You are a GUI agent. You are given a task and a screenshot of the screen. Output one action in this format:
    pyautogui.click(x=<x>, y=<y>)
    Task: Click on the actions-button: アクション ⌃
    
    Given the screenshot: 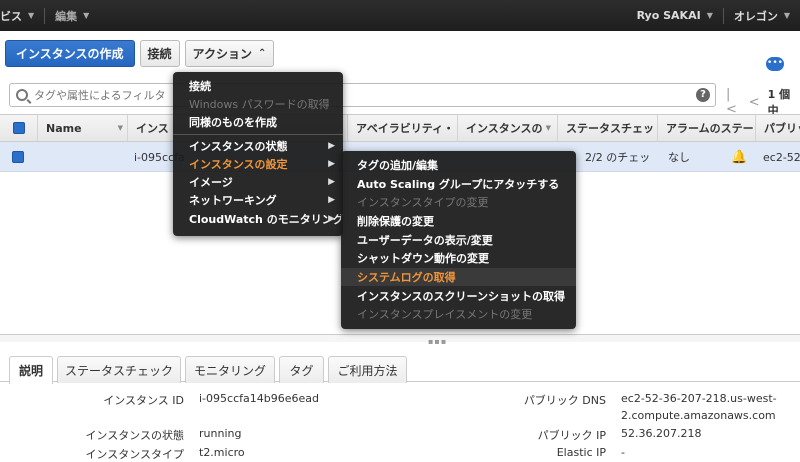 What is the action you would take?
    pyautogui.click(x=229, y=53)
    